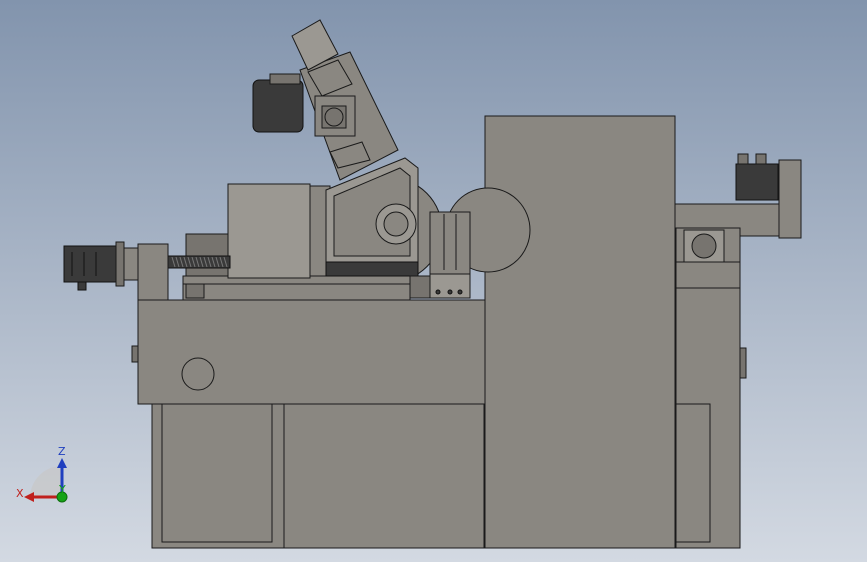 The image size is (867, 562). Describe the element at coordinates (199, 262) in the screenshot. I see `lead-screw` at that location.